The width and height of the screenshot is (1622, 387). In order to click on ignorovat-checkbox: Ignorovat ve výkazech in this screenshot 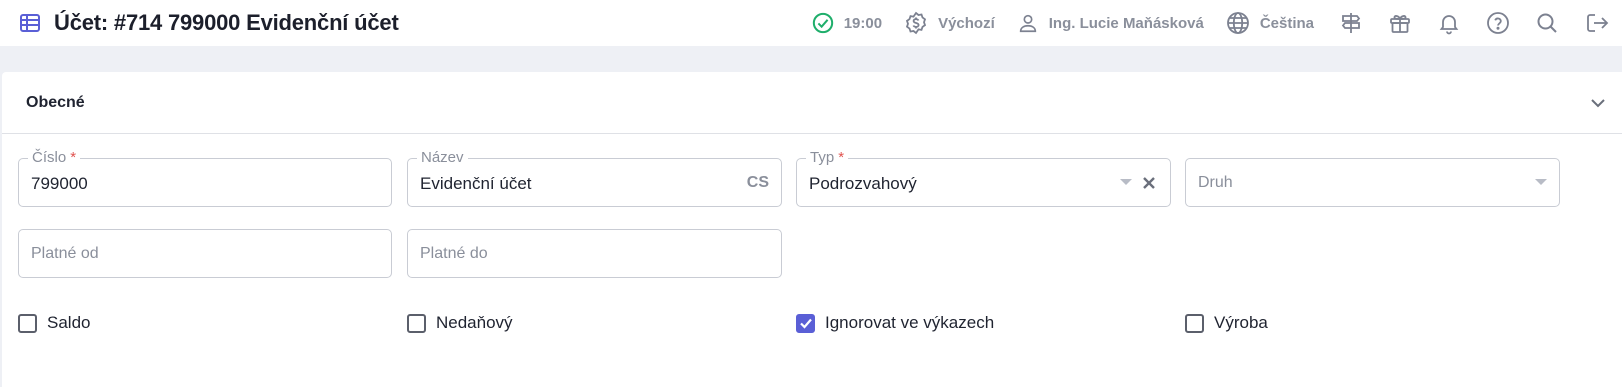, I will do `click(895, 323)`.